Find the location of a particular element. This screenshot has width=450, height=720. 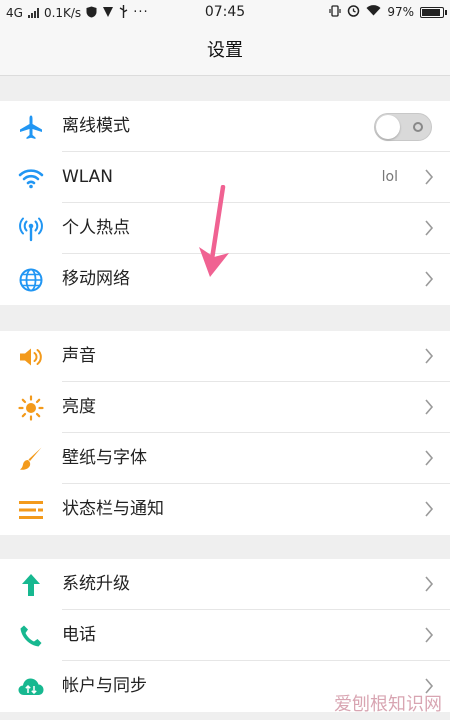

status-bar: 4G 0.1K/s ··· 07:45 97% is located at coordinates (225, 13).